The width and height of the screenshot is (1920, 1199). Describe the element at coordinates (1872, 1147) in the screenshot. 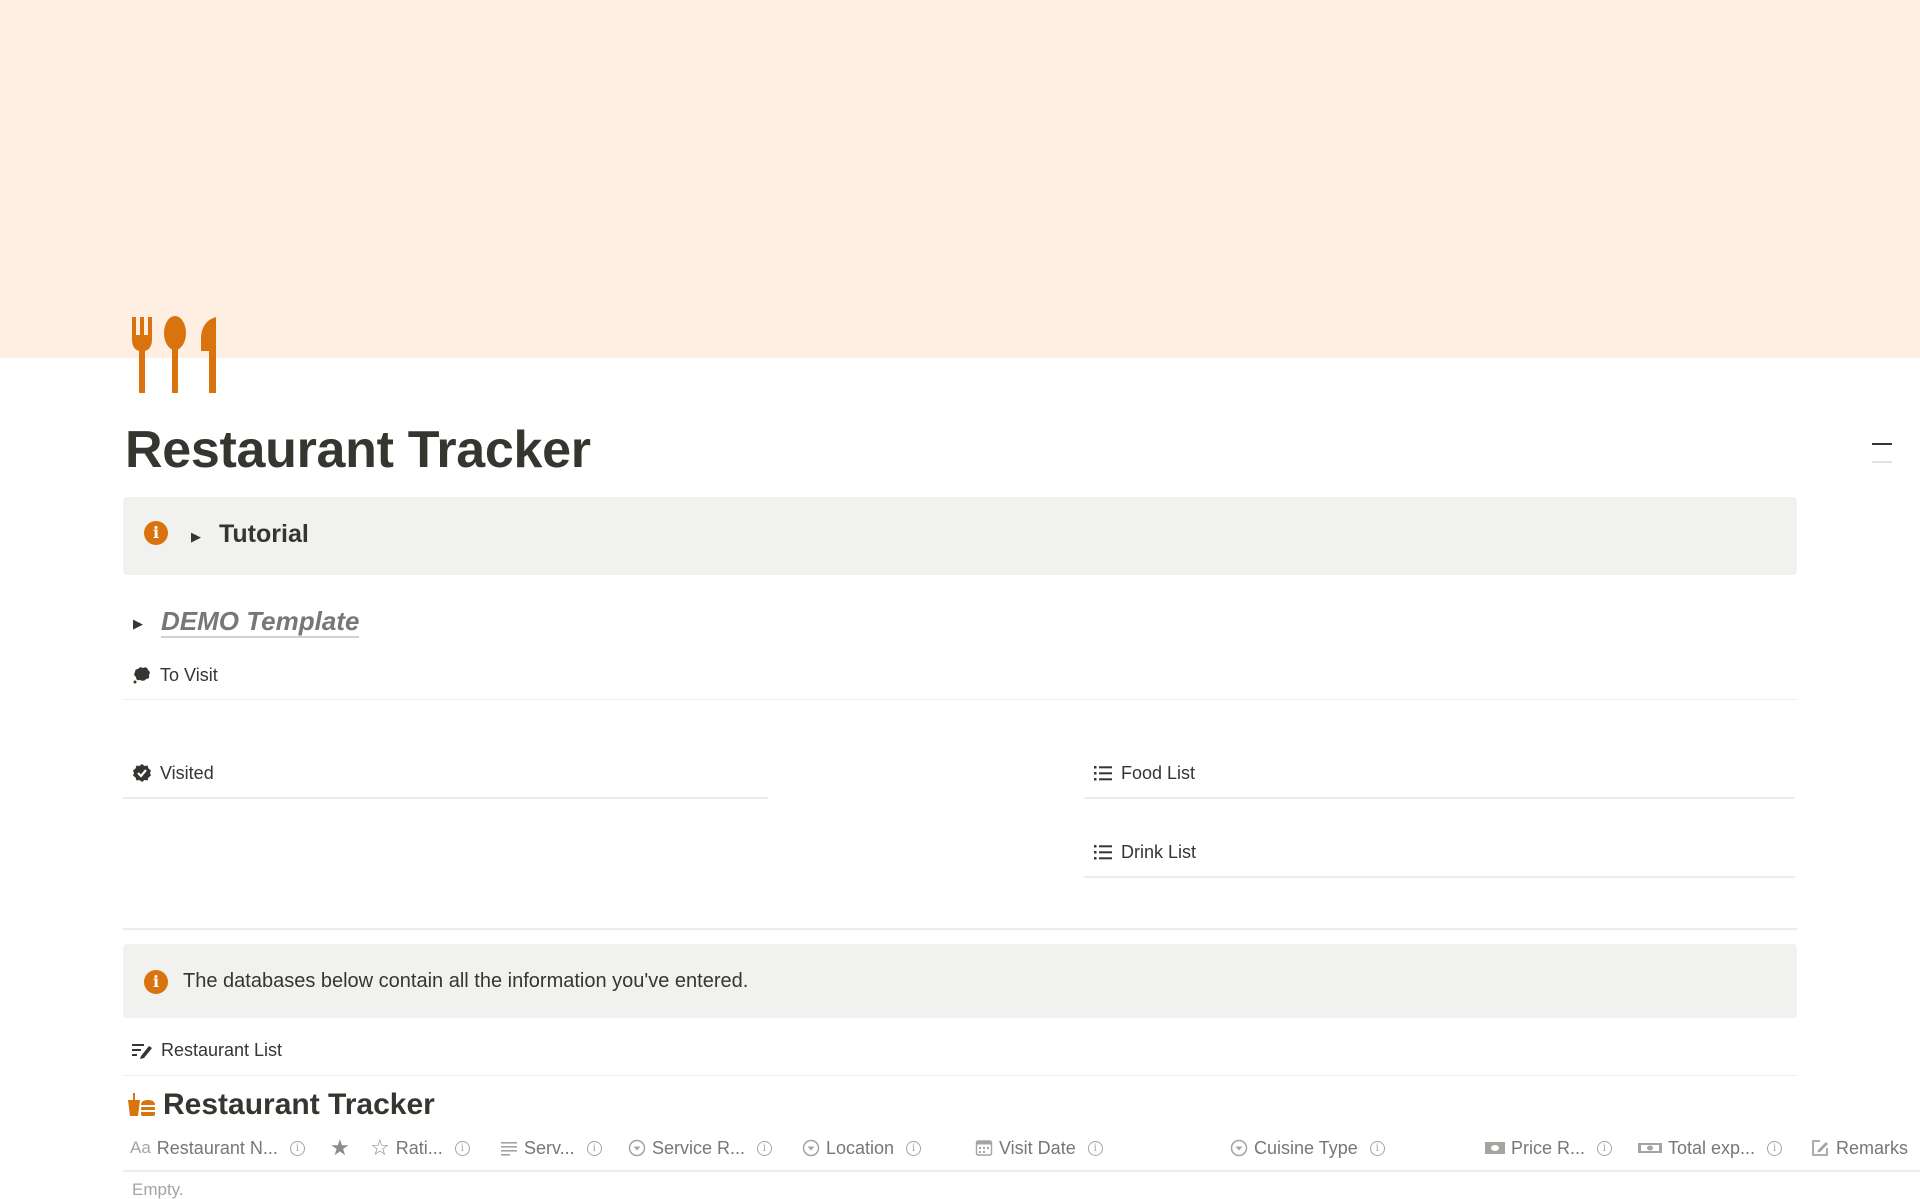

I see `column-label: Remarks` at that location.